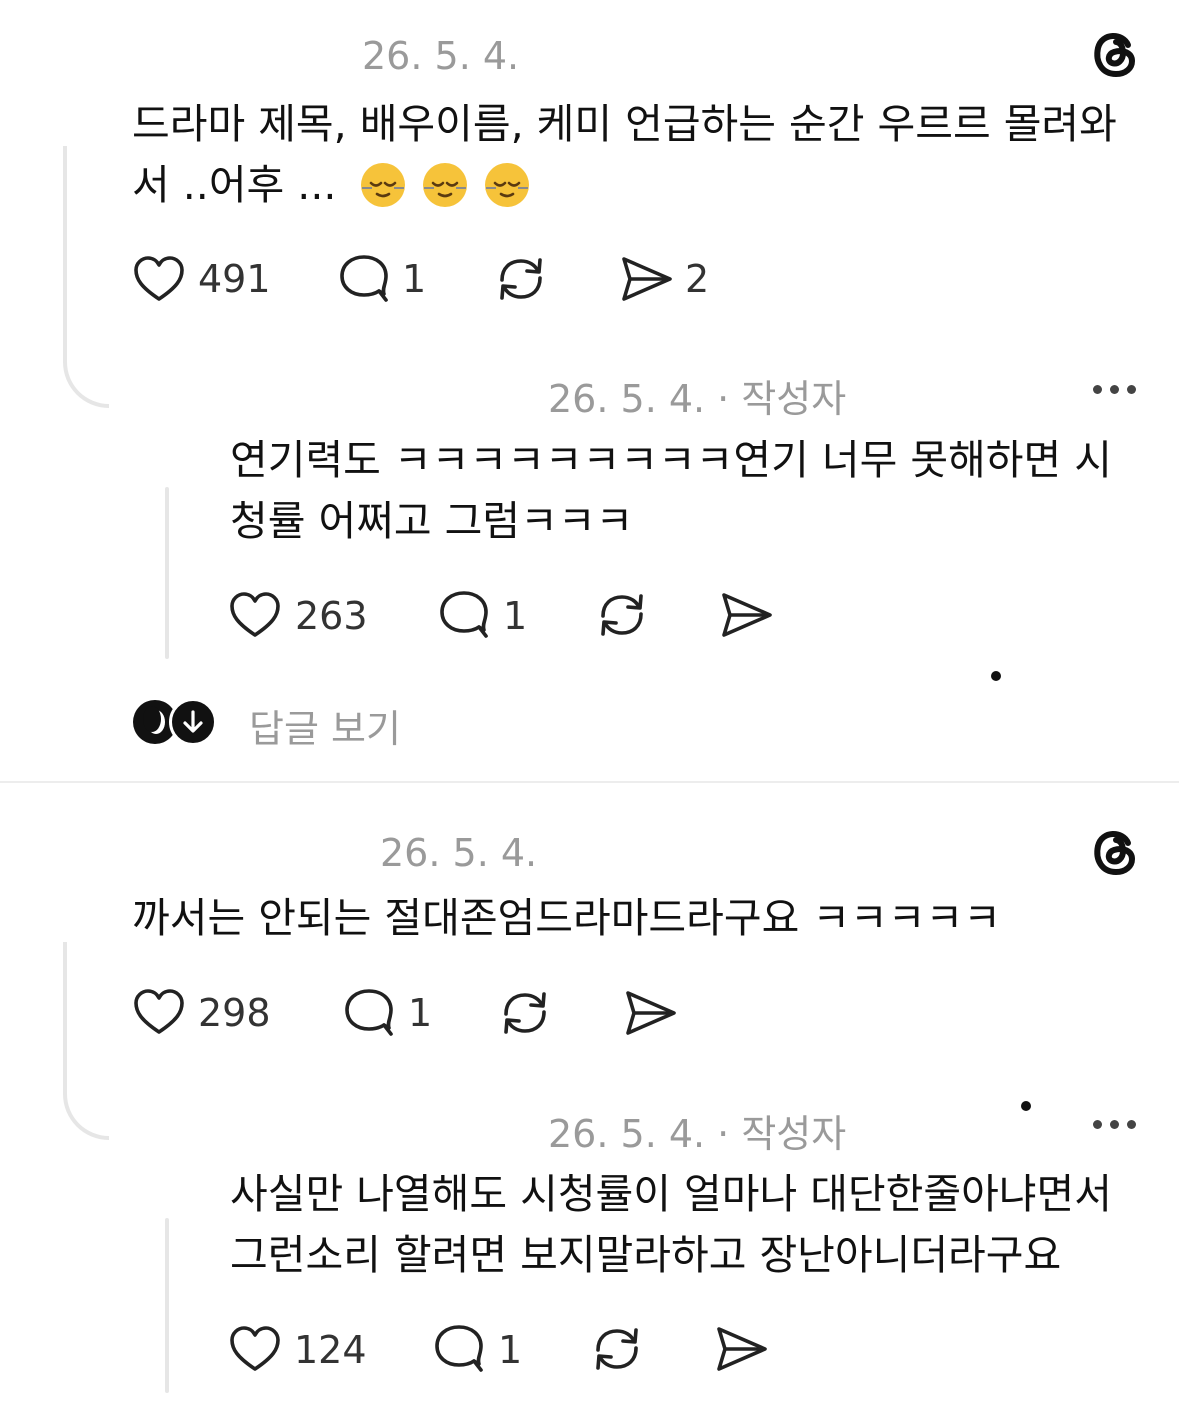  I want to click on like-count: 124, so click(330, 1350).